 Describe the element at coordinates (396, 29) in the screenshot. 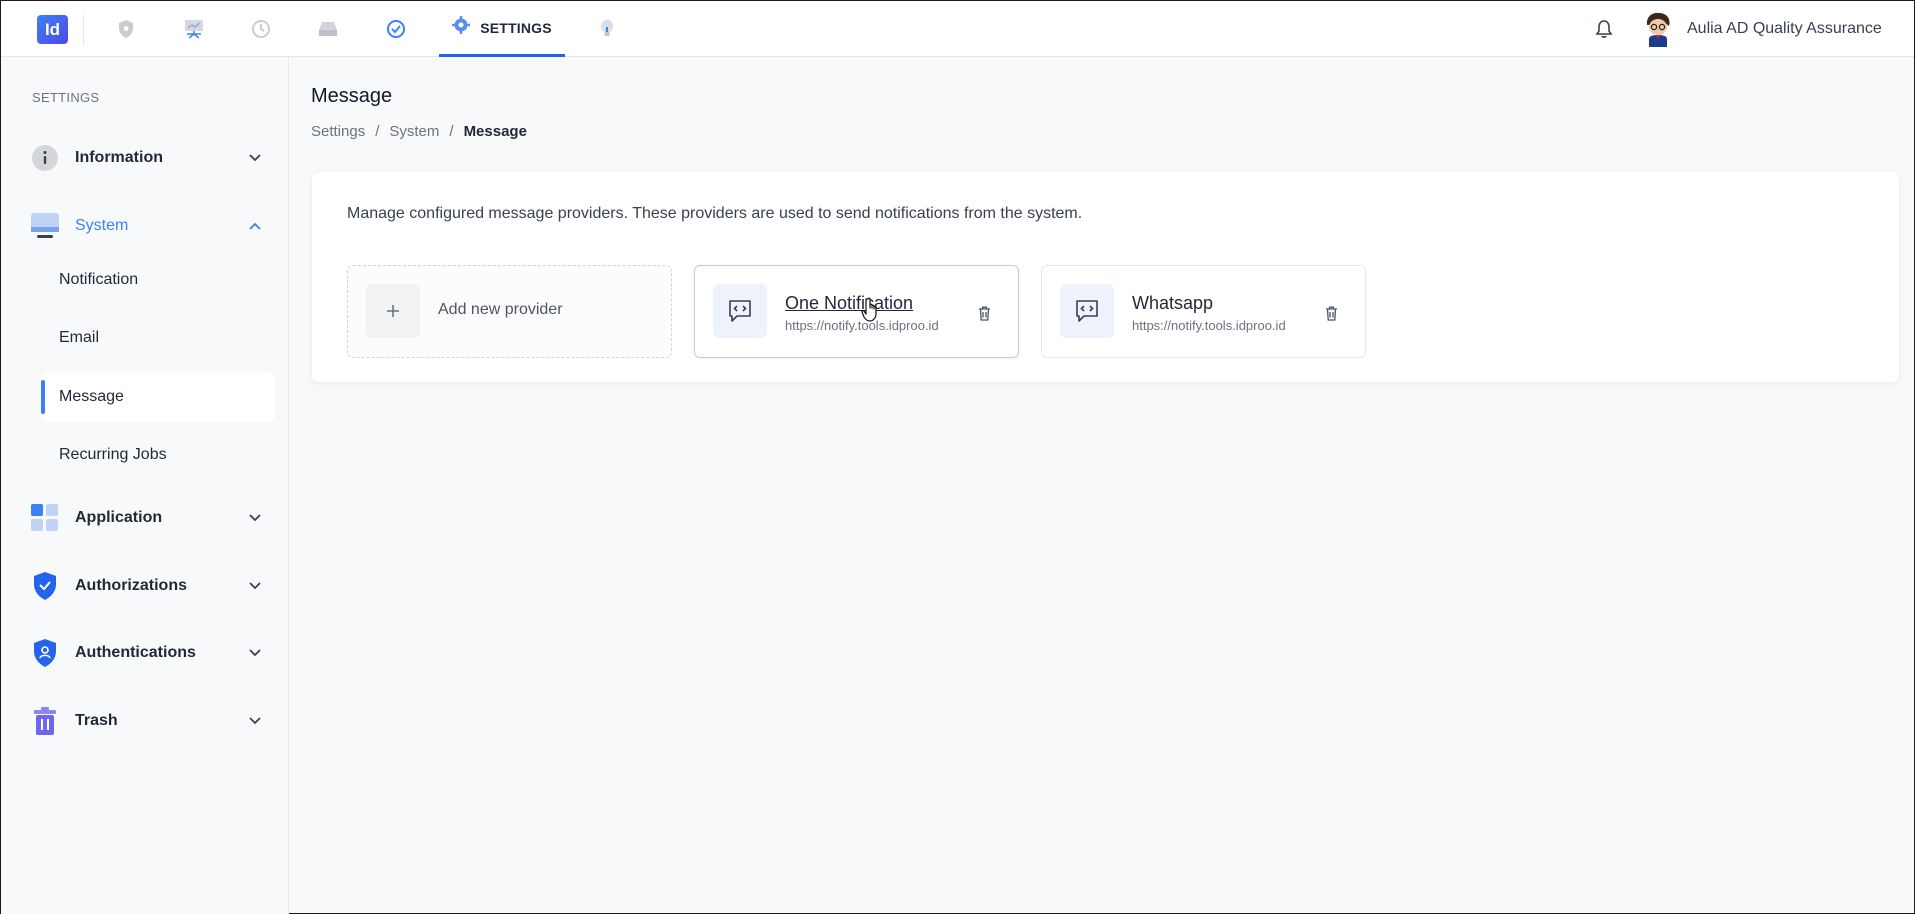

I see `check-circle-icon` at that location.